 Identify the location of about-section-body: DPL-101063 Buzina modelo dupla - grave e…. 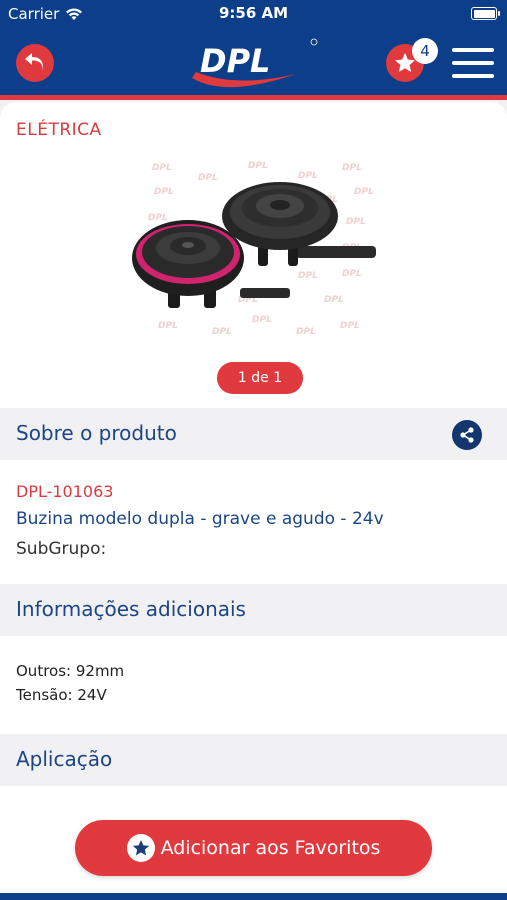
(253, 522).